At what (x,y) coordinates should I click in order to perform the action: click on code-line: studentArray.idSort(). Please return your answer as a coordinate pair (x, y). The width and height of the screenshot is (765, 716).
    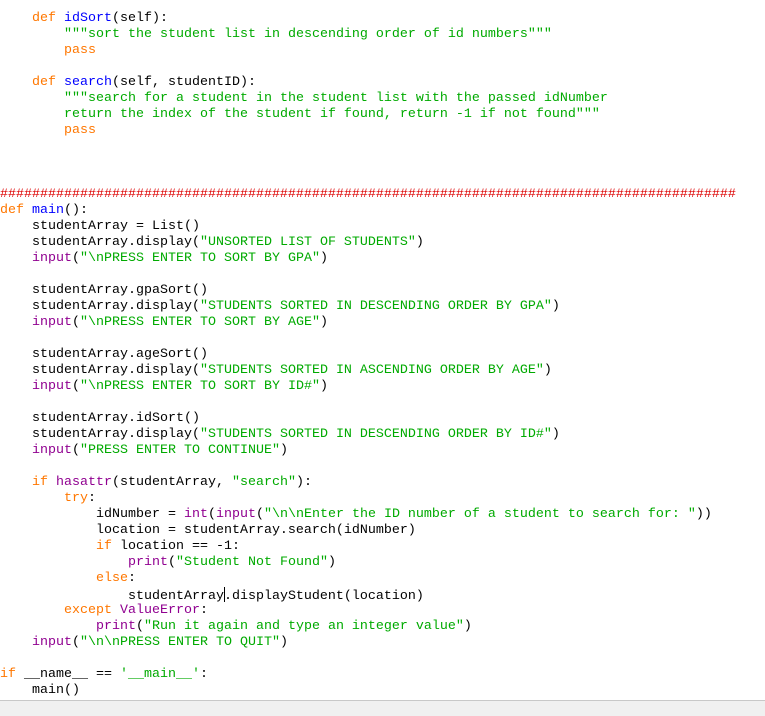
    Looking at the image, I should click on (368, 419).